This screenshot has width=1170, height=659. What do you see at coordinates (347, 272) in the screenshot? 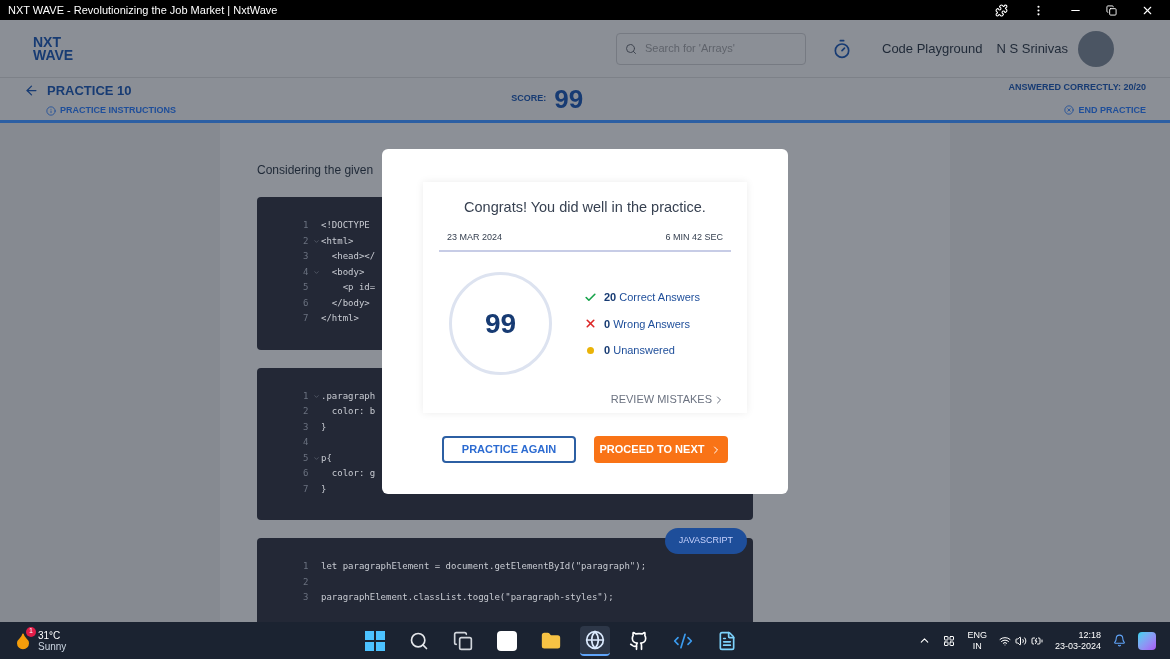
I see `code-line: <body>` at bounding box center [347, 272].